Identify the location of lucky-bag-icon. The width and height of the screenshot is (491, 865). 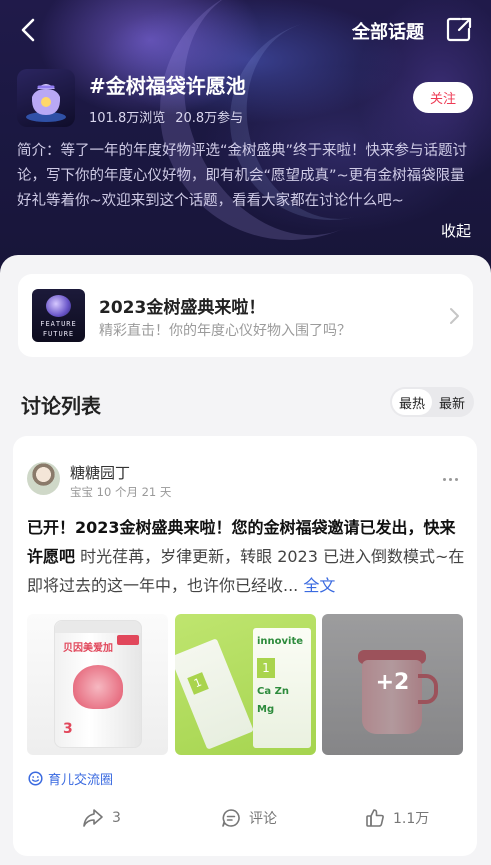
(46, 103).